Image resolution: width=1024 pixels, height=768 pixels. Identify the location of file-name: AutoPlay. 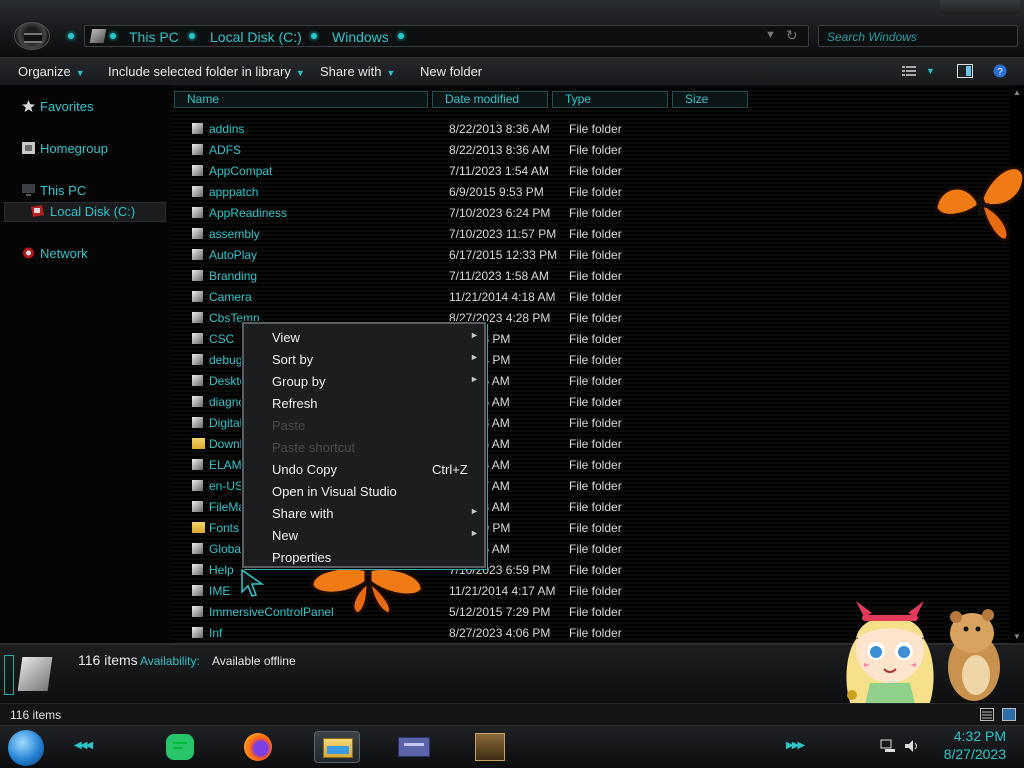
(233, 255).